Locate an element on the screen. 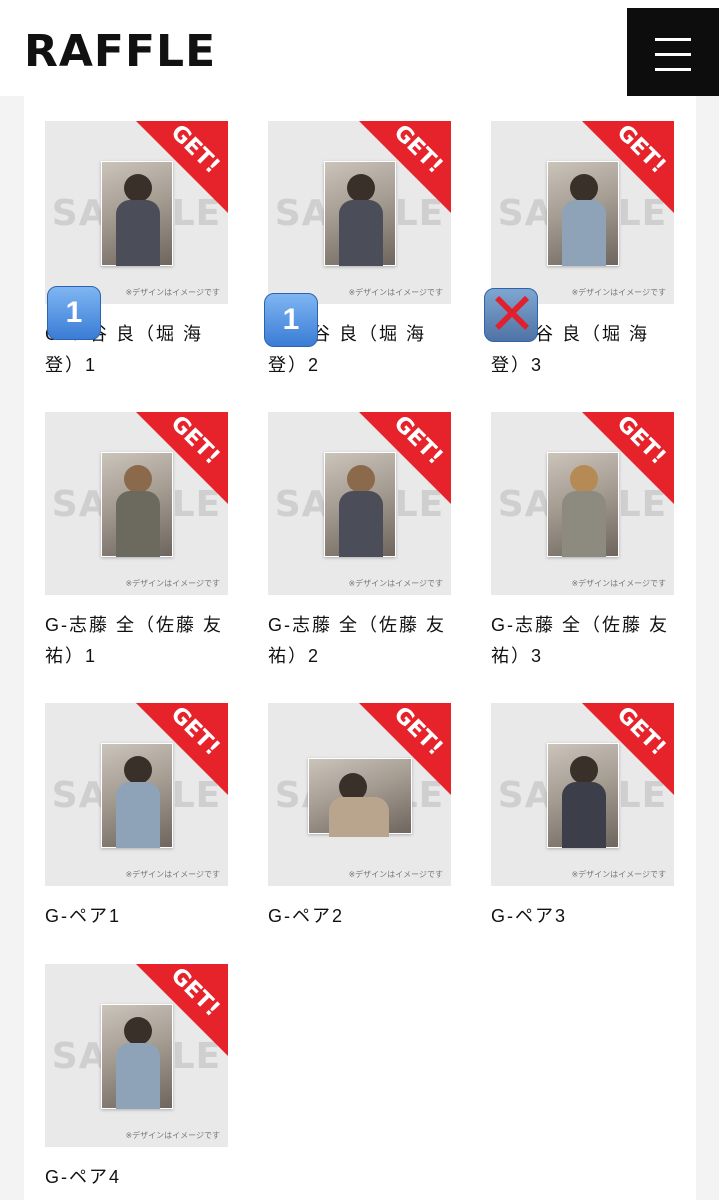 The image size is (719, 1200). item-label: G-ペア2 is located at coordinates (306, 916).